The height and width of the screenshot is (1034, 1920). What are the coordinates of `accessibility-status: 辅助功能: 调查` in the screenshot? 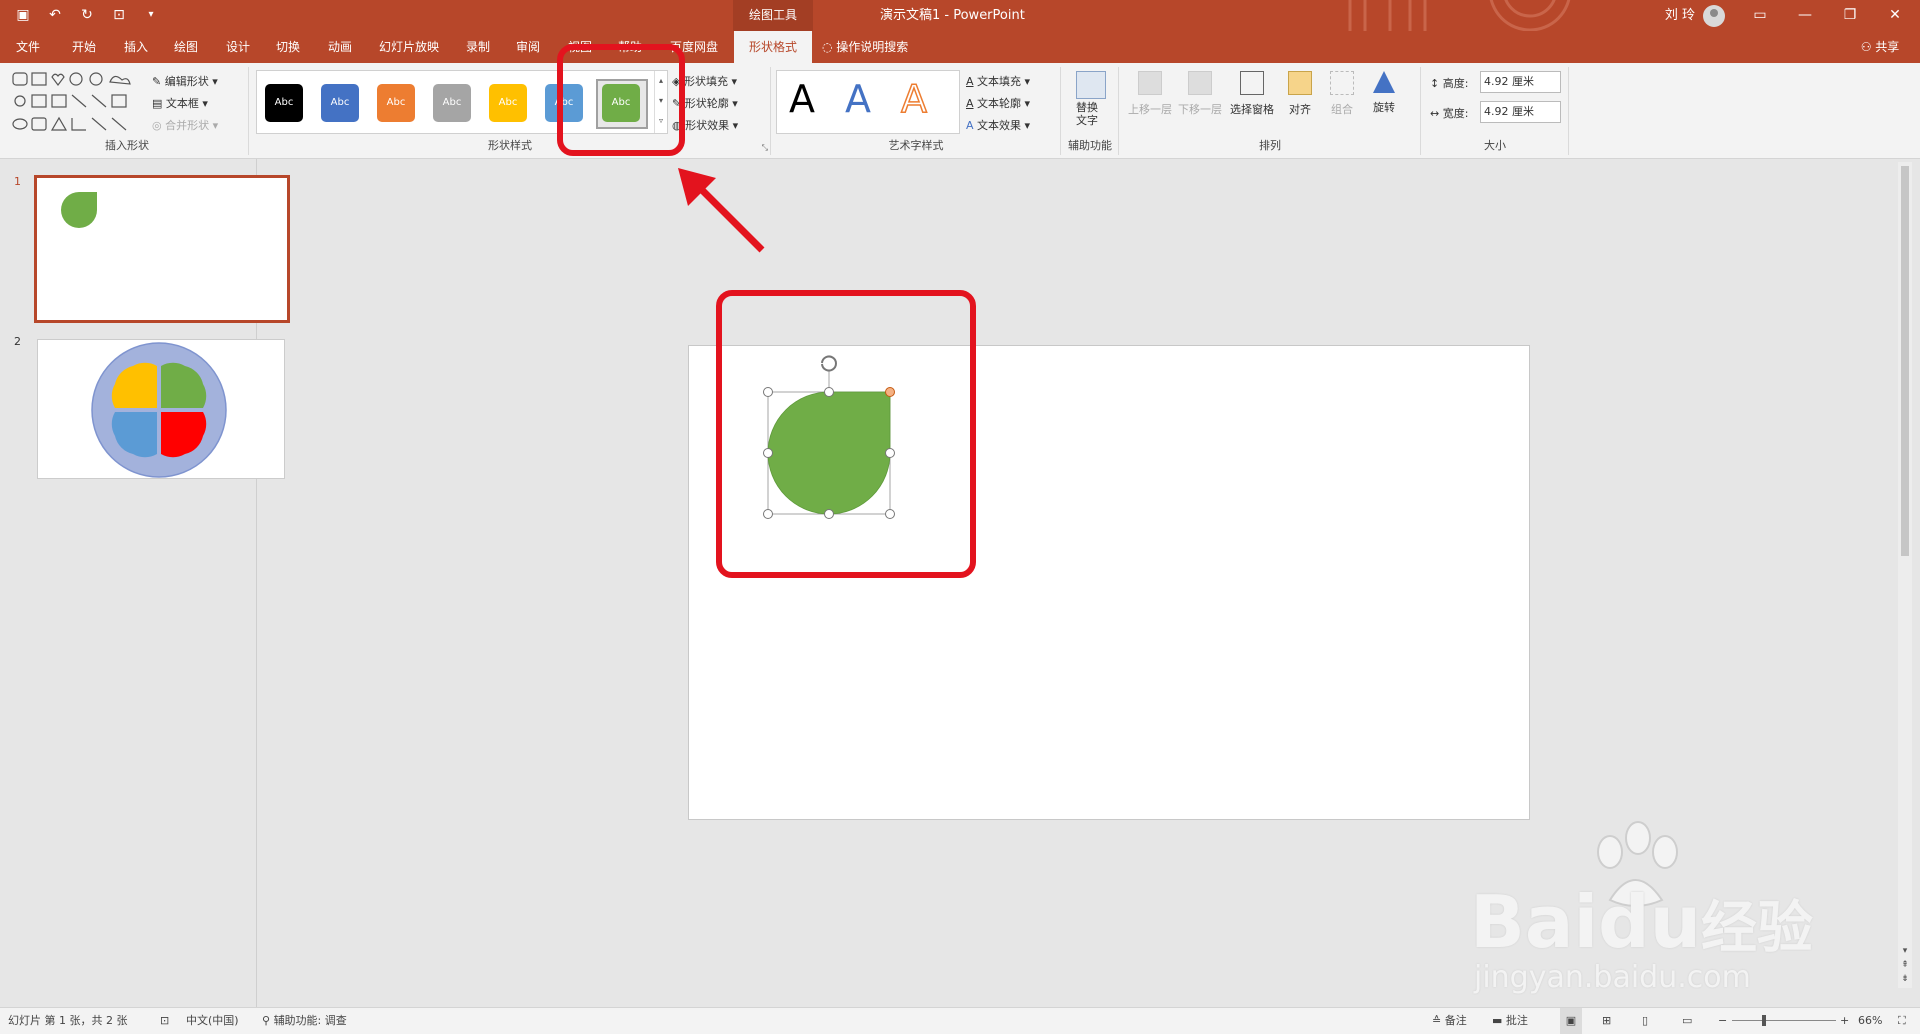 It's located at (310, 1020).